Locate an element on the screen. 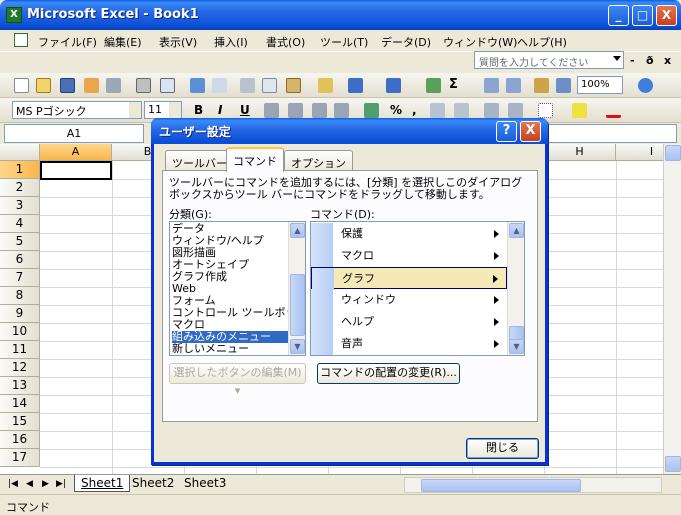 Image resolution: width=681 pixels, height=515 pixels. sheet-tab-sheet1: Sheet1 is located at coordinates (102, 483).